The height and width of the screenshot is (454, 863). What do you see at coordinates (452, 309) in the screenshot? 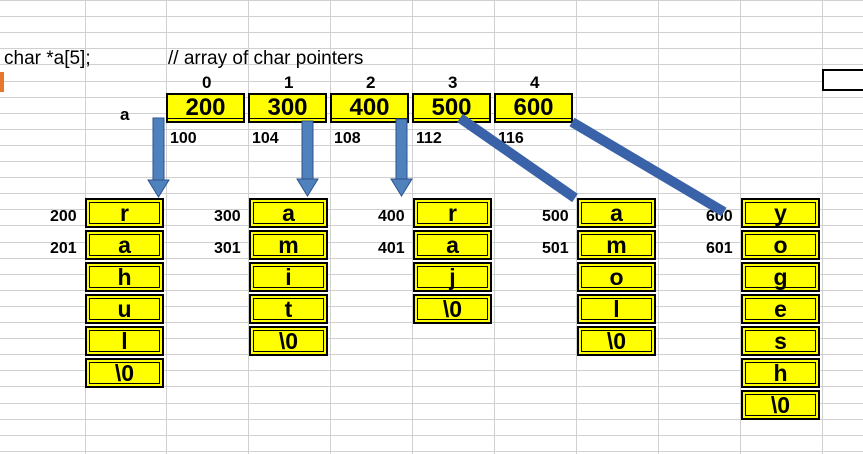
I see `string-2-char: \0` at bounding box center [452, 309].